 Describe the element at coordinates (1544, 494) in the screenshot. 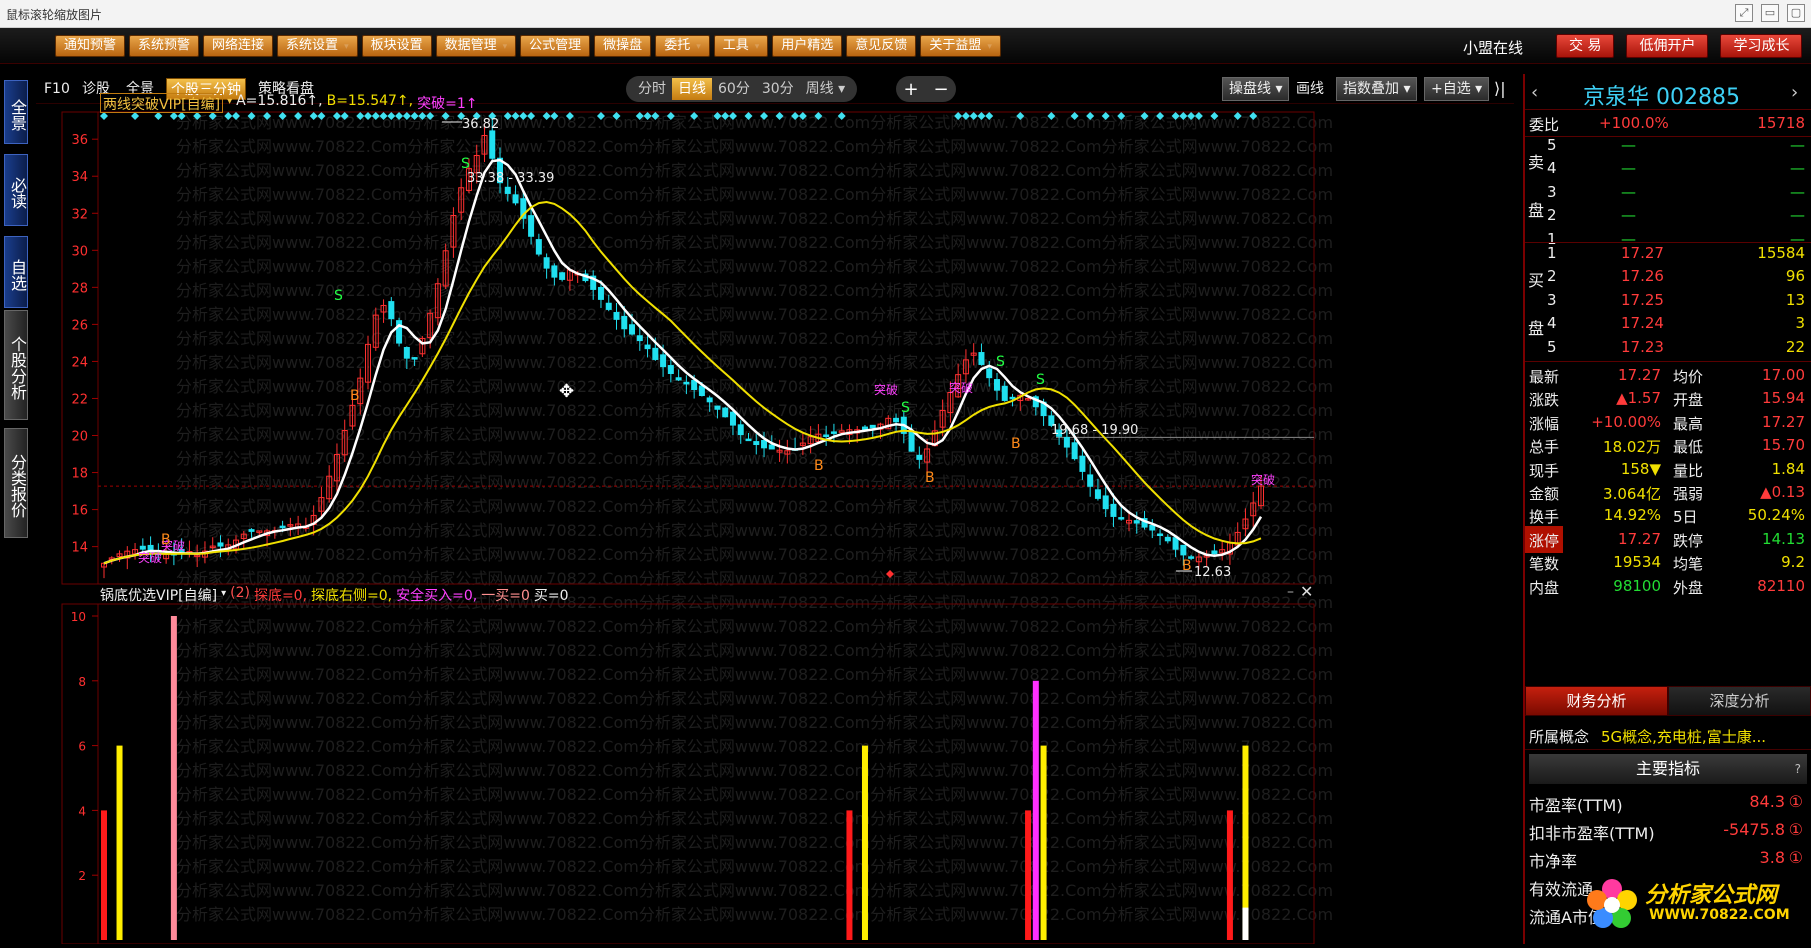

I see `stats-l1: 金额` at that location.